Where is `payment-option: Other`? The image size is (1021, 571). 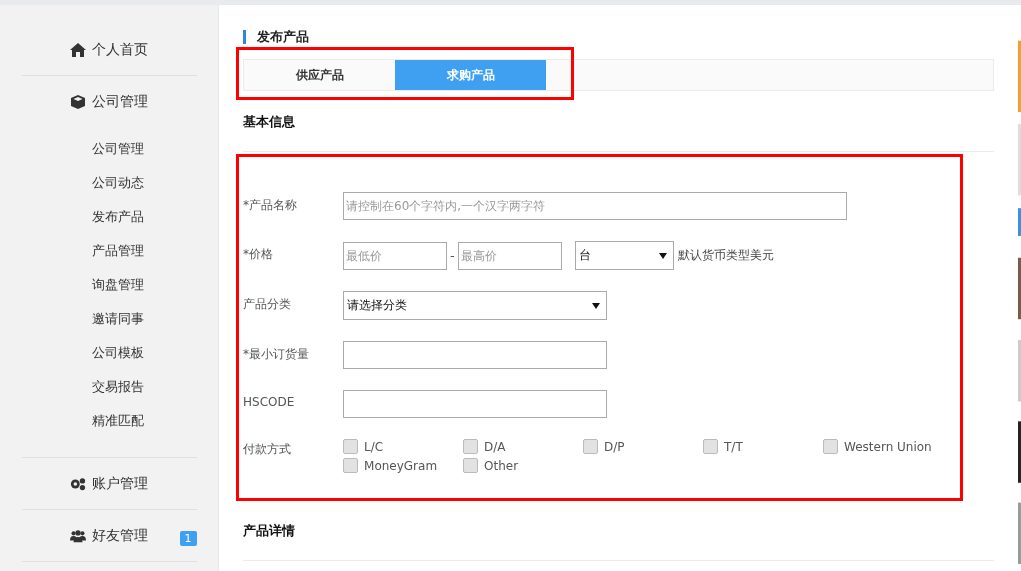 payment-option: Other is located at coordinates (523, 465).